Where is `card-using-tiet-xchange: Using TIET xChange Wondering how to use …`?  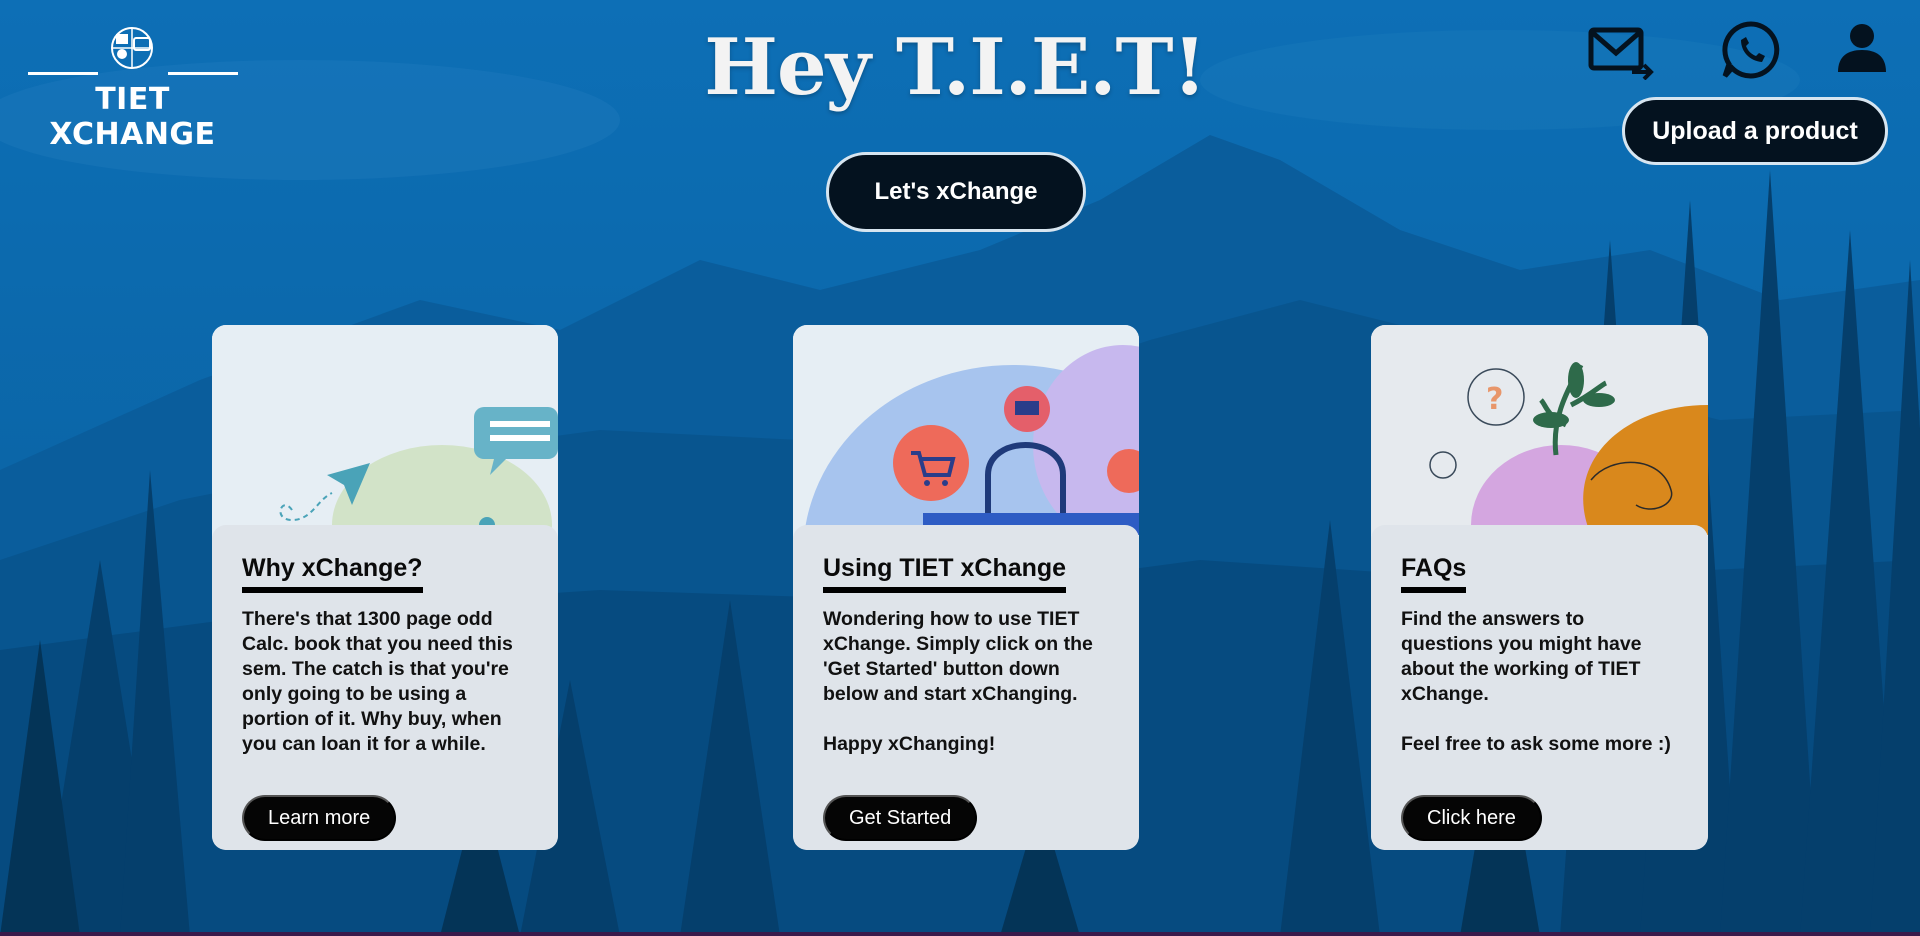 card-using-tiet-xchange: Using TIET xChange Wondering how to use … is located at coordinates (966, 587).